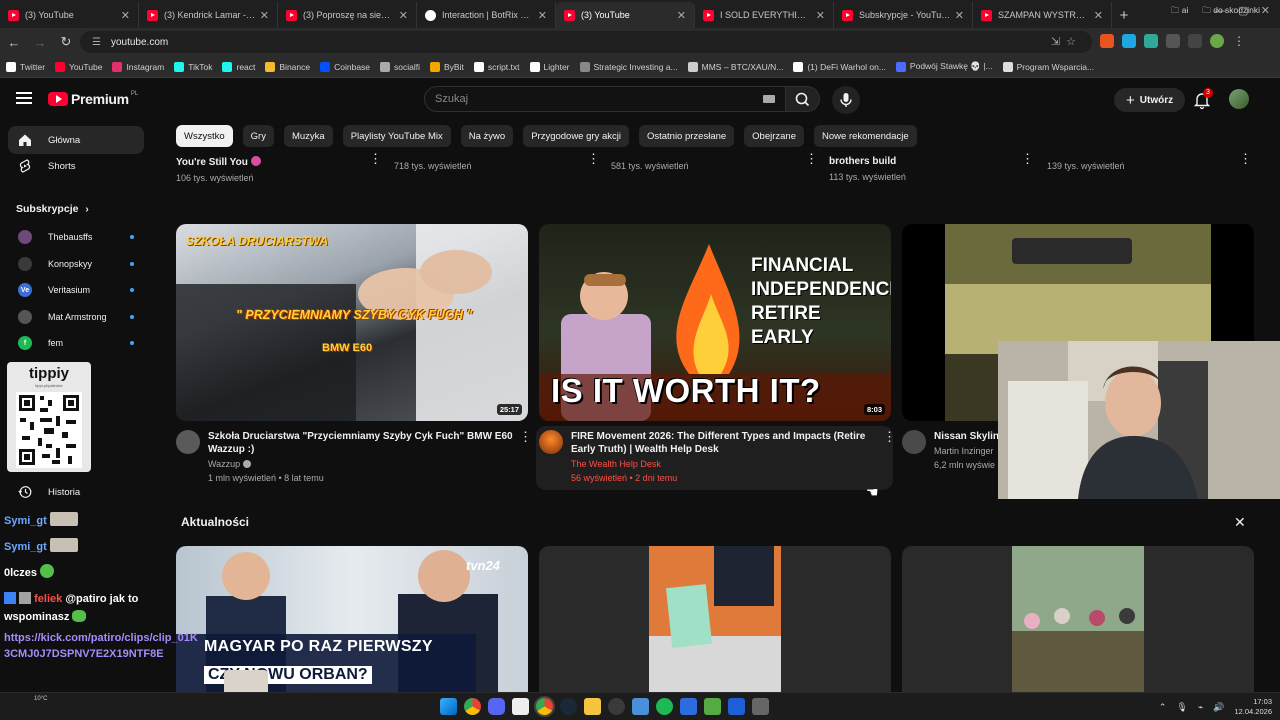 This screenshot has height=720, width=1280. I want to click on new-tab-button: +, so click(1124, 15).